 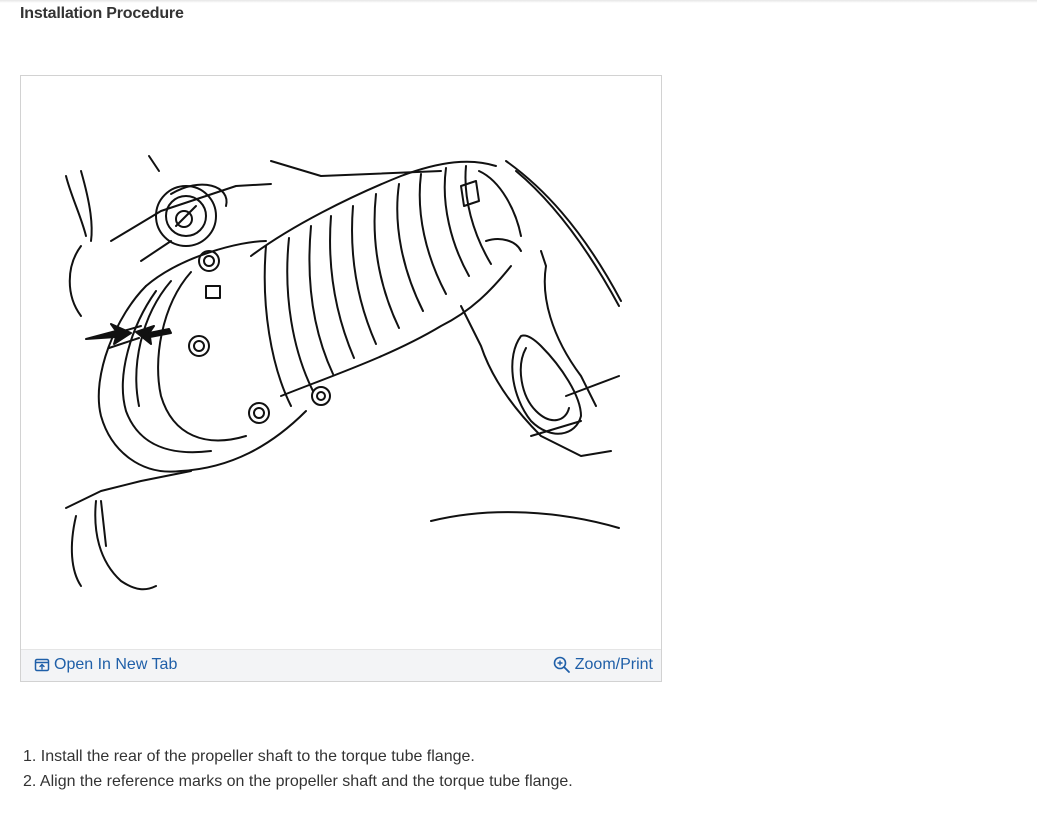 I want to click on zoom-print-label: Zoom/Print, so click(x=613, y=664).